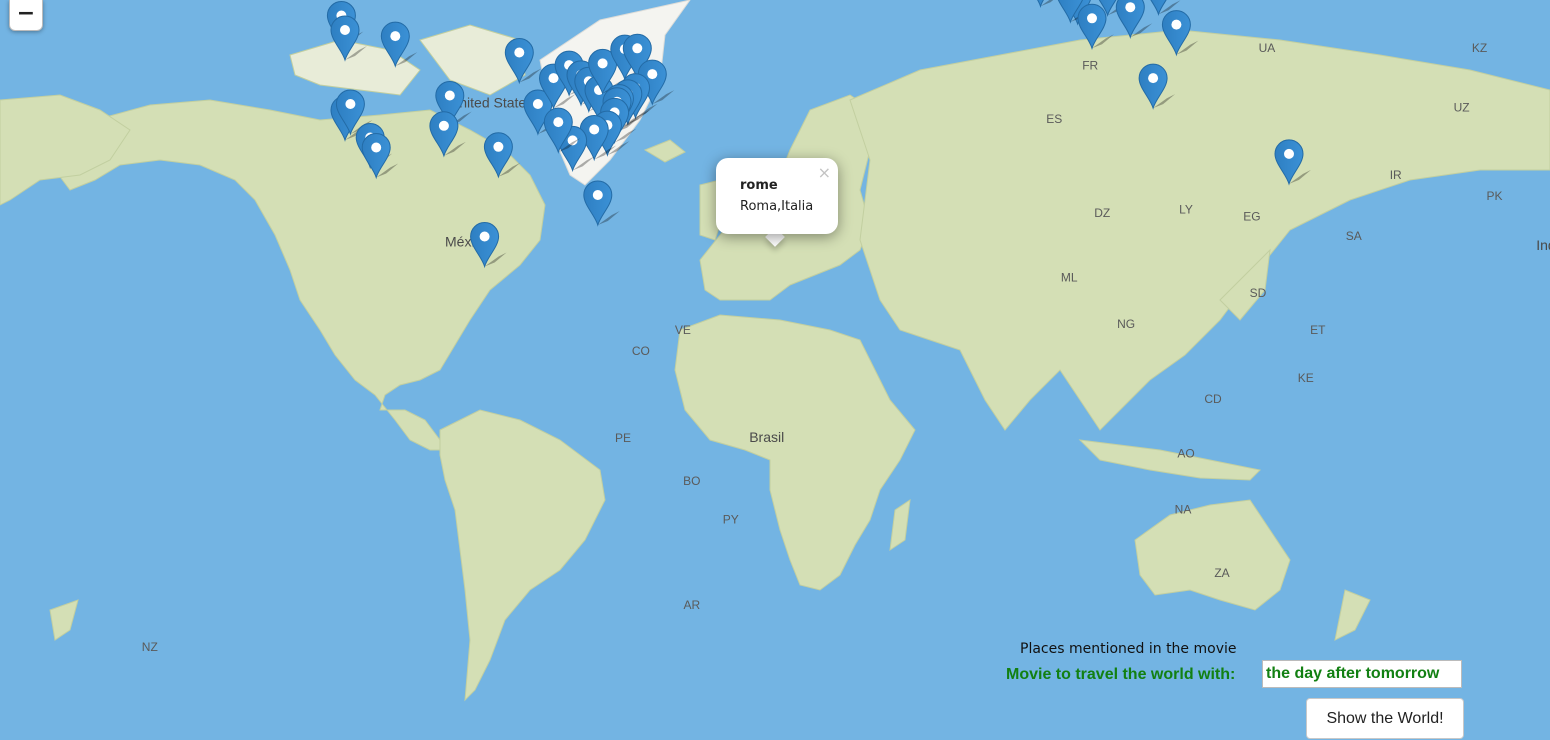 Image resolution: width=1550 pixels, height=740 pixels. Describe the element at coordinates (623, 438) in the screenshot. I see `country-label: PE` at that location.